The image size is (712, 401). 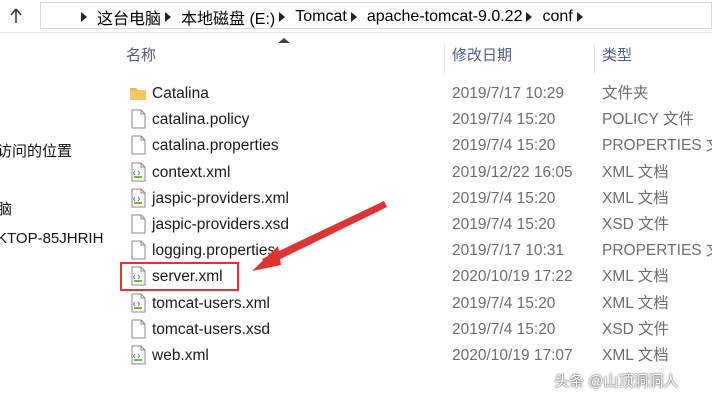 What do you see at coordinates (51, 238) in the screenshot?
I see `nav-item-desktop-computer: KTOP-85JHRIH` at bounding box center [51, 238].